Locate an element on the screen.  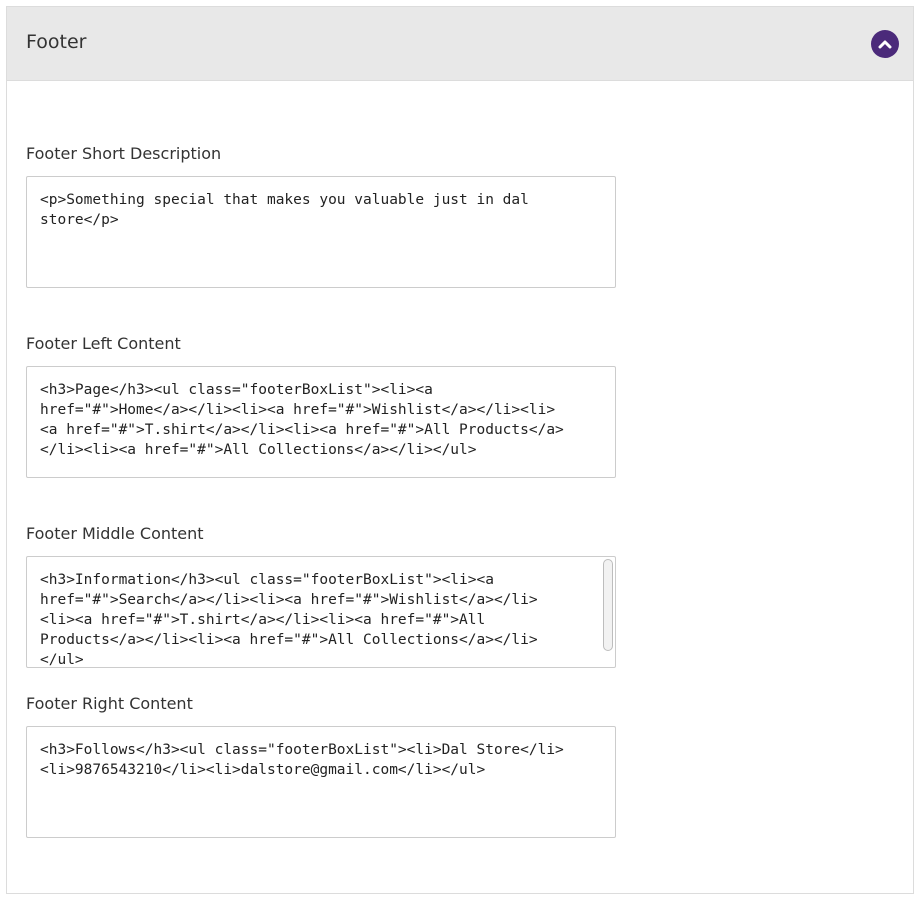
chevron-up-icon is located at coordinates (885, 44).